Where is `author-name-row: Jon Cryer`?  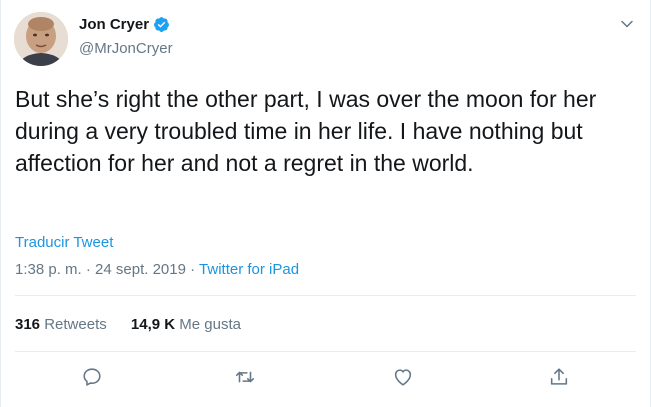 author-name-row: Jon Cryer is located at coordinates (124, 24).